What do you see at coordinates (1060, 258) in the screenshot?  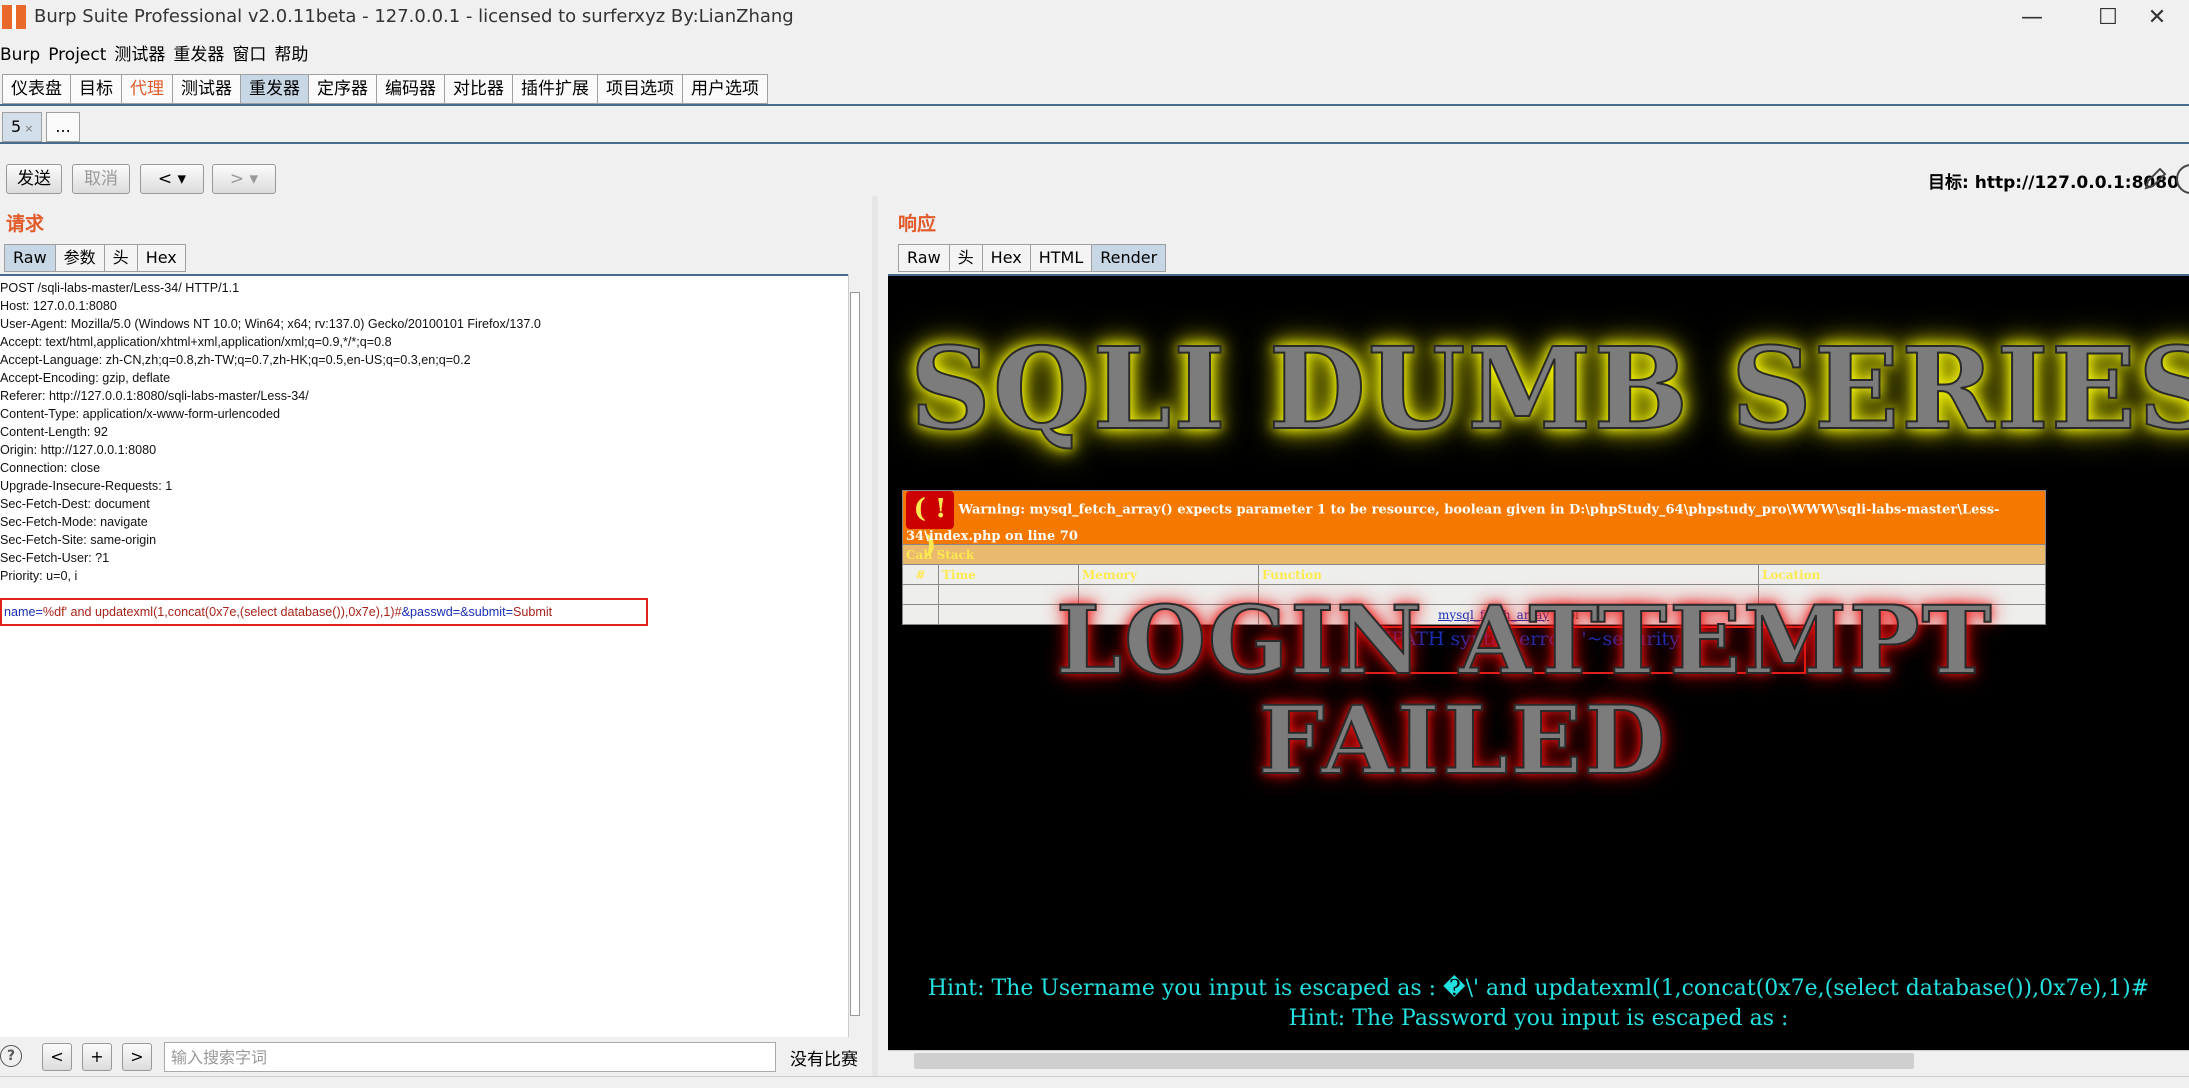 I see `response-tab-html: HTML` at bounding box center [1060, 258].